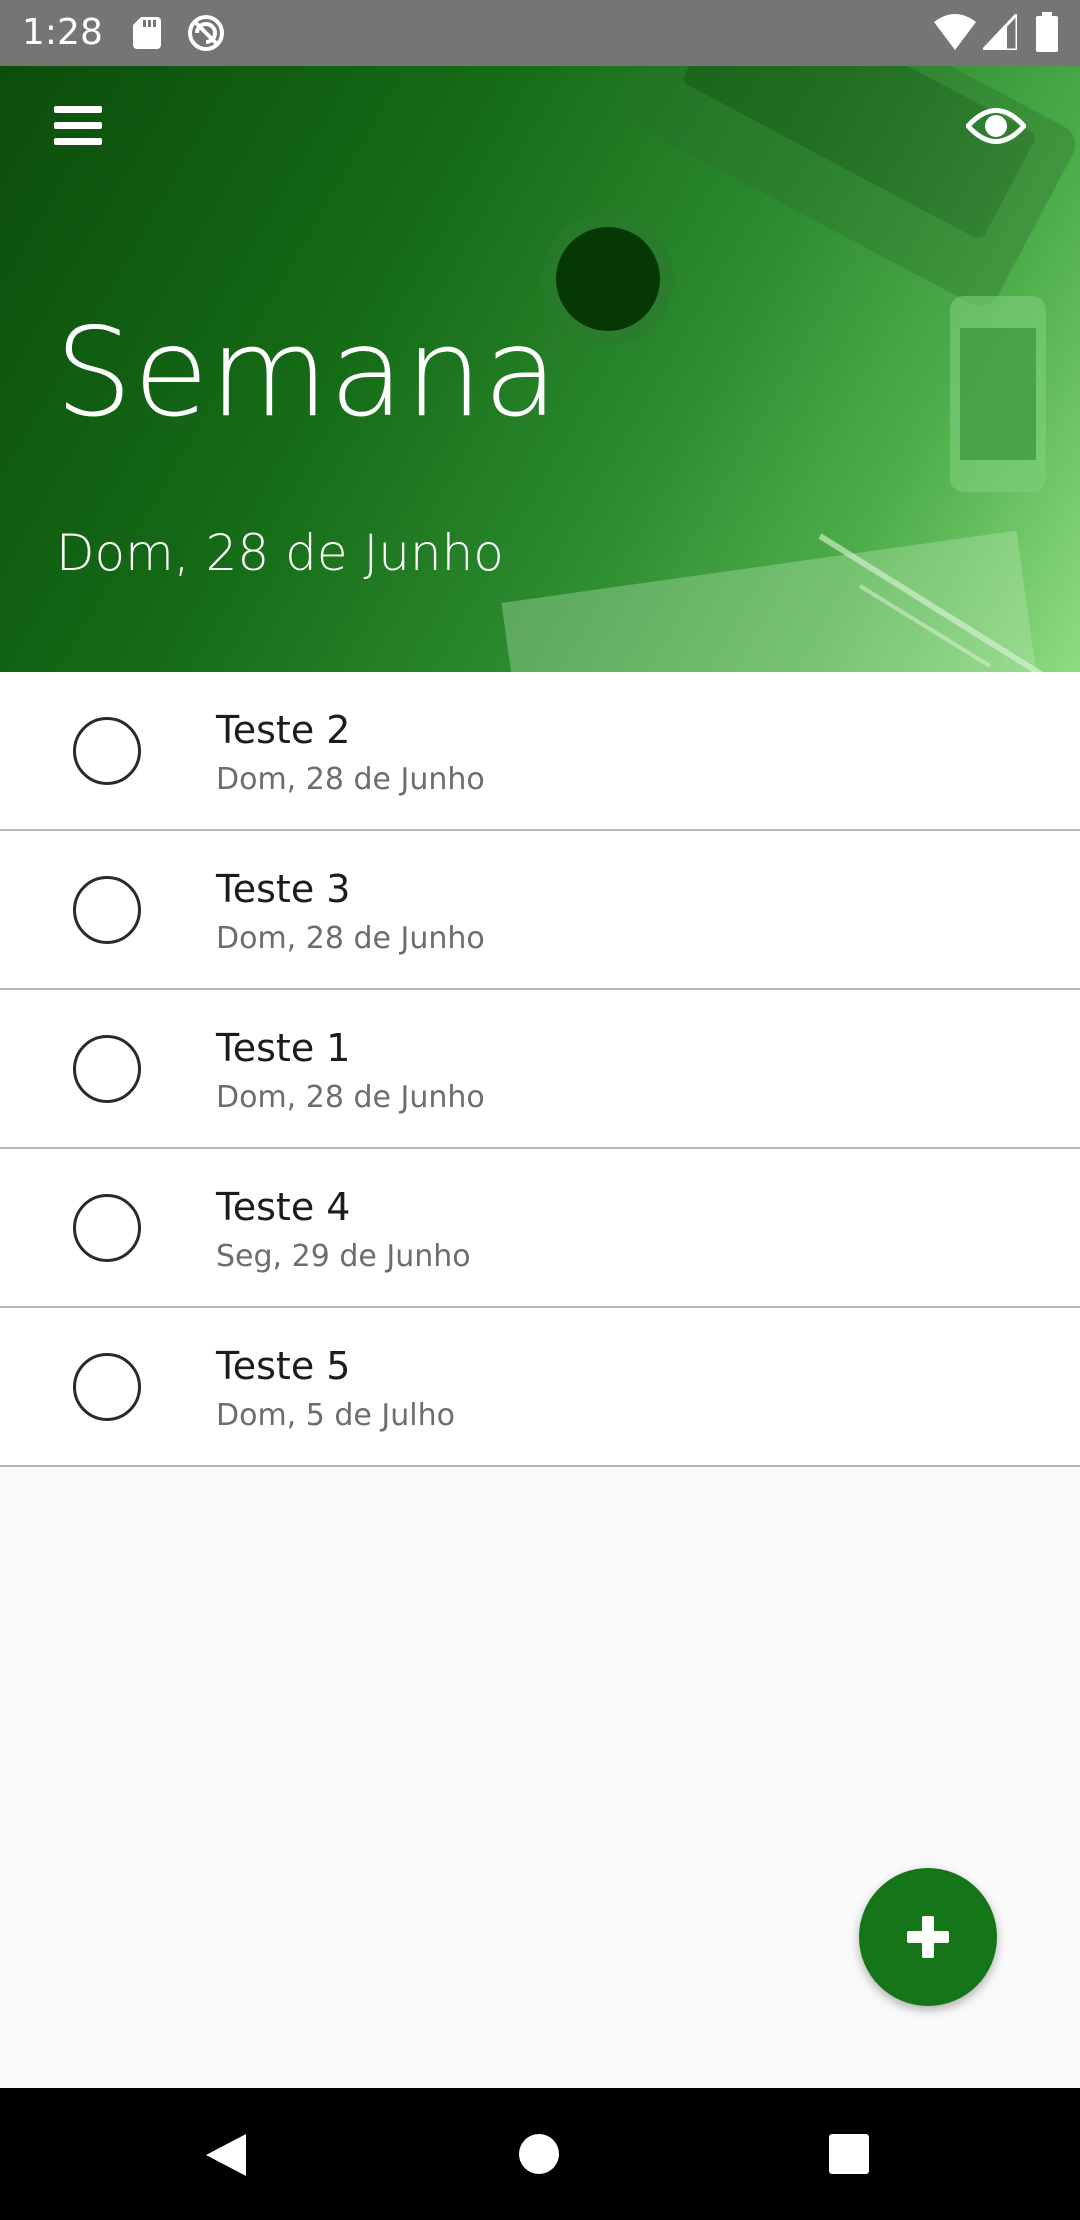 The width and height of the screenshot is (1080, 2220). Describe the element at coordinates (283, 1207) in the screenshot. I see `task-name: Teste 4` at that location.